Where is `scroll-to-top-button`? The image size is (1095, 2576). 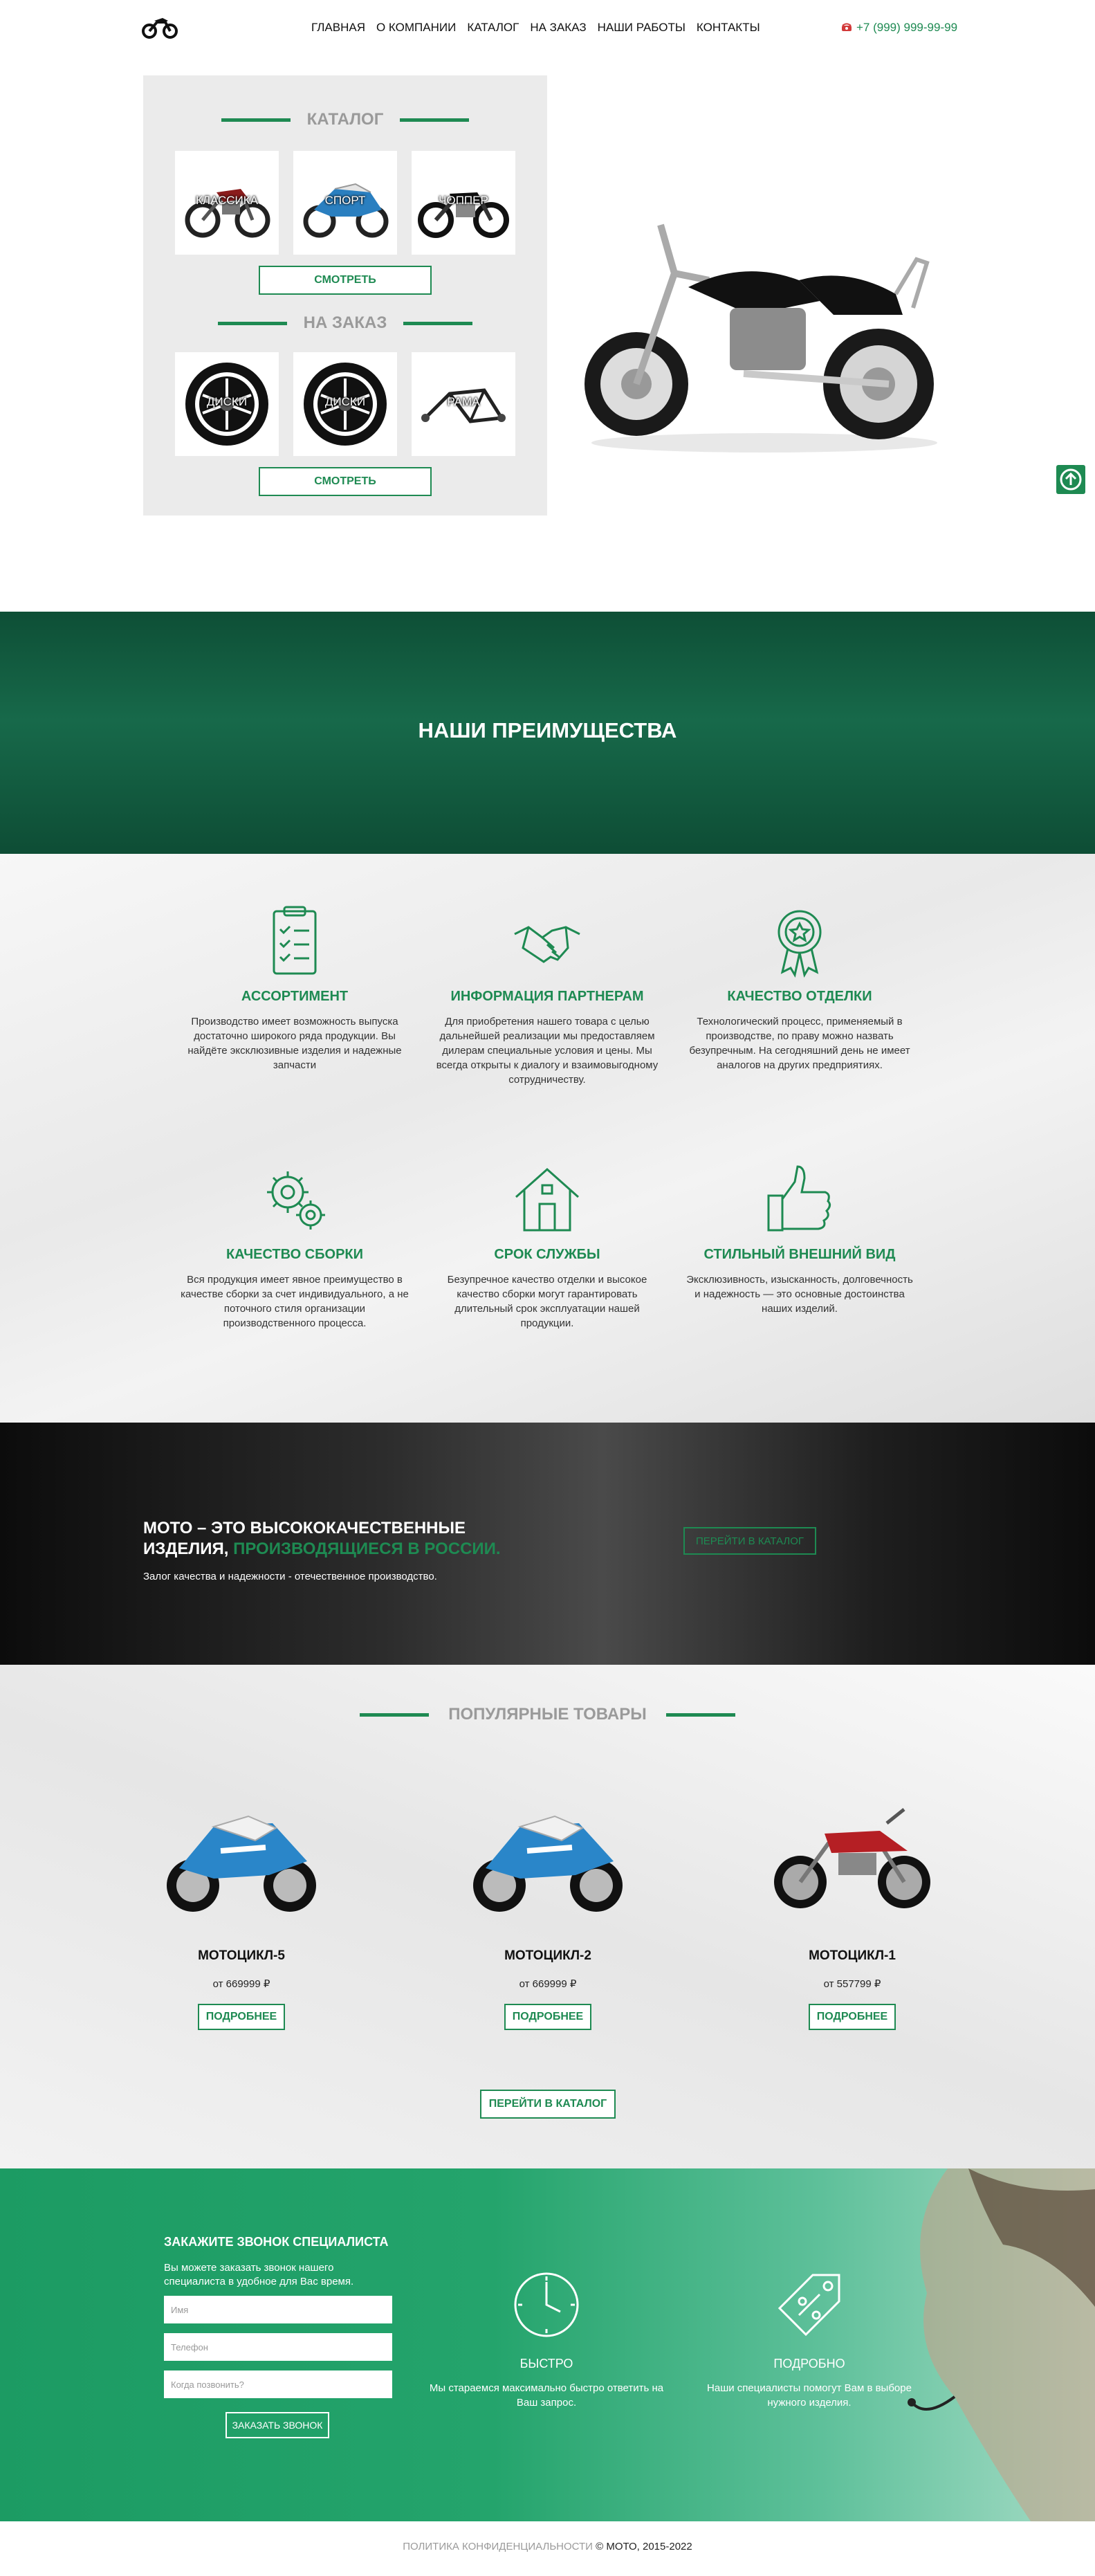
scroll-to-top-button is located at coordinates (1070, 480).